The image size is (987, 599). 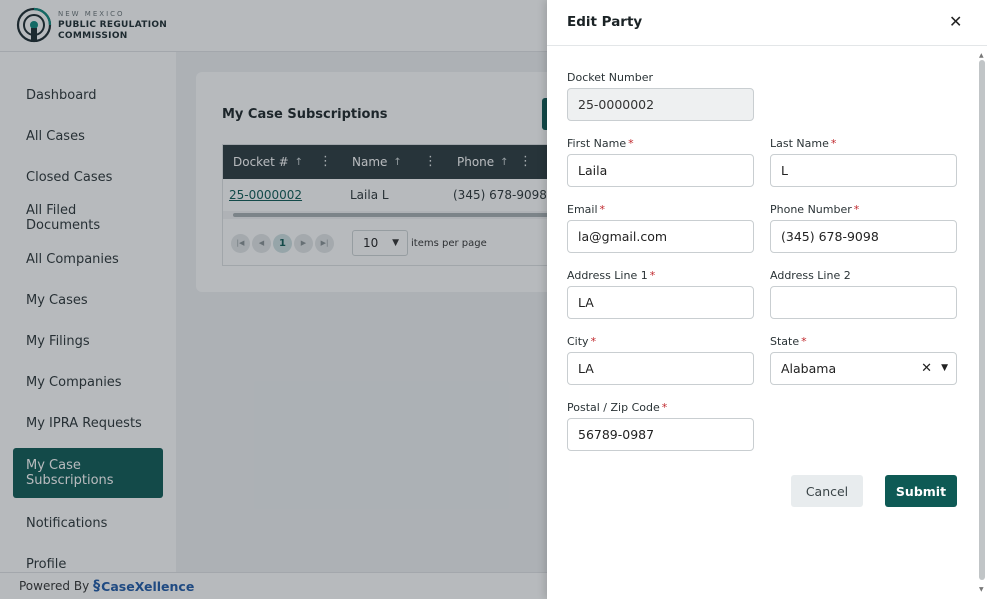 I want to click on address-line-1-field, so click(x=660, y=302).